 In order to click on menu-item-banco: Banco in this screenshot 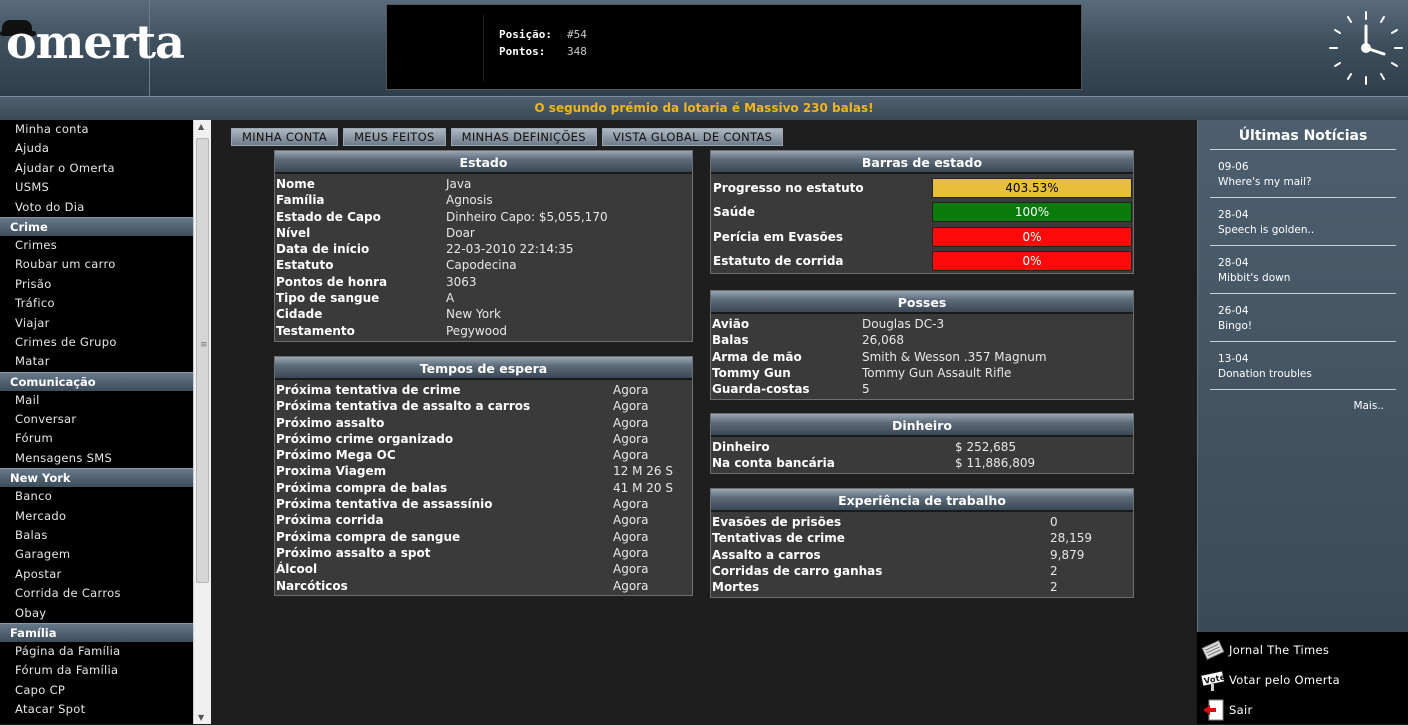, I will do `click(96, 496)`.